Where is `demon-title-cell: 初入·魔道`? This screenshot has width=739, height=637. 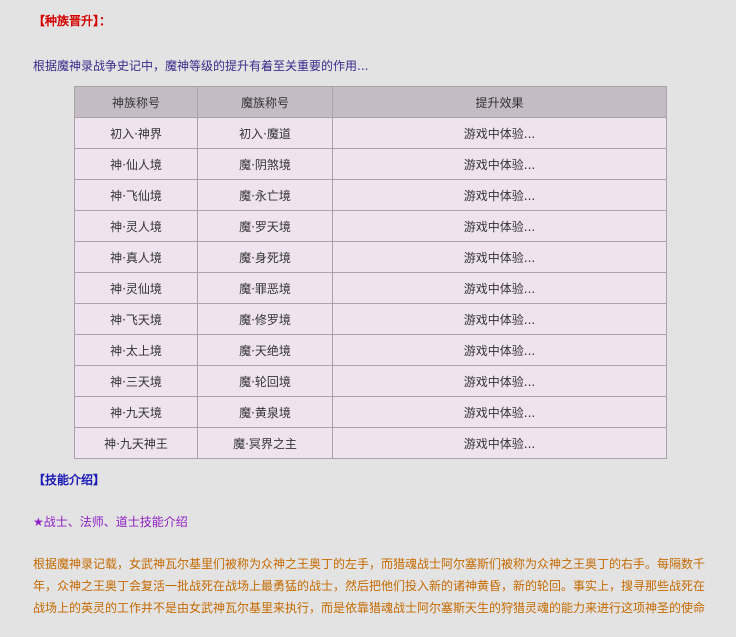
demon-title-cell: 初入·魔道 is located at coordinates (265, 133).